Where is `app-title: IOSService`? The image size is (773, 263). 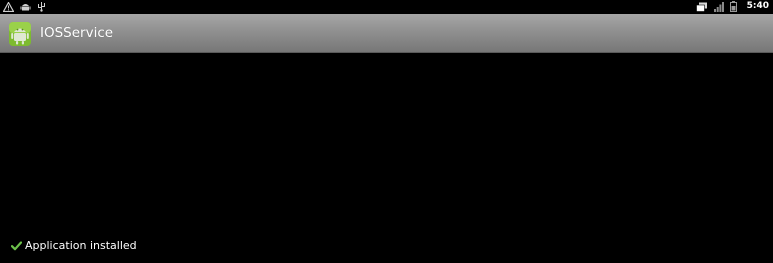
app-title: IOSService is located at coordinates (77, 33).